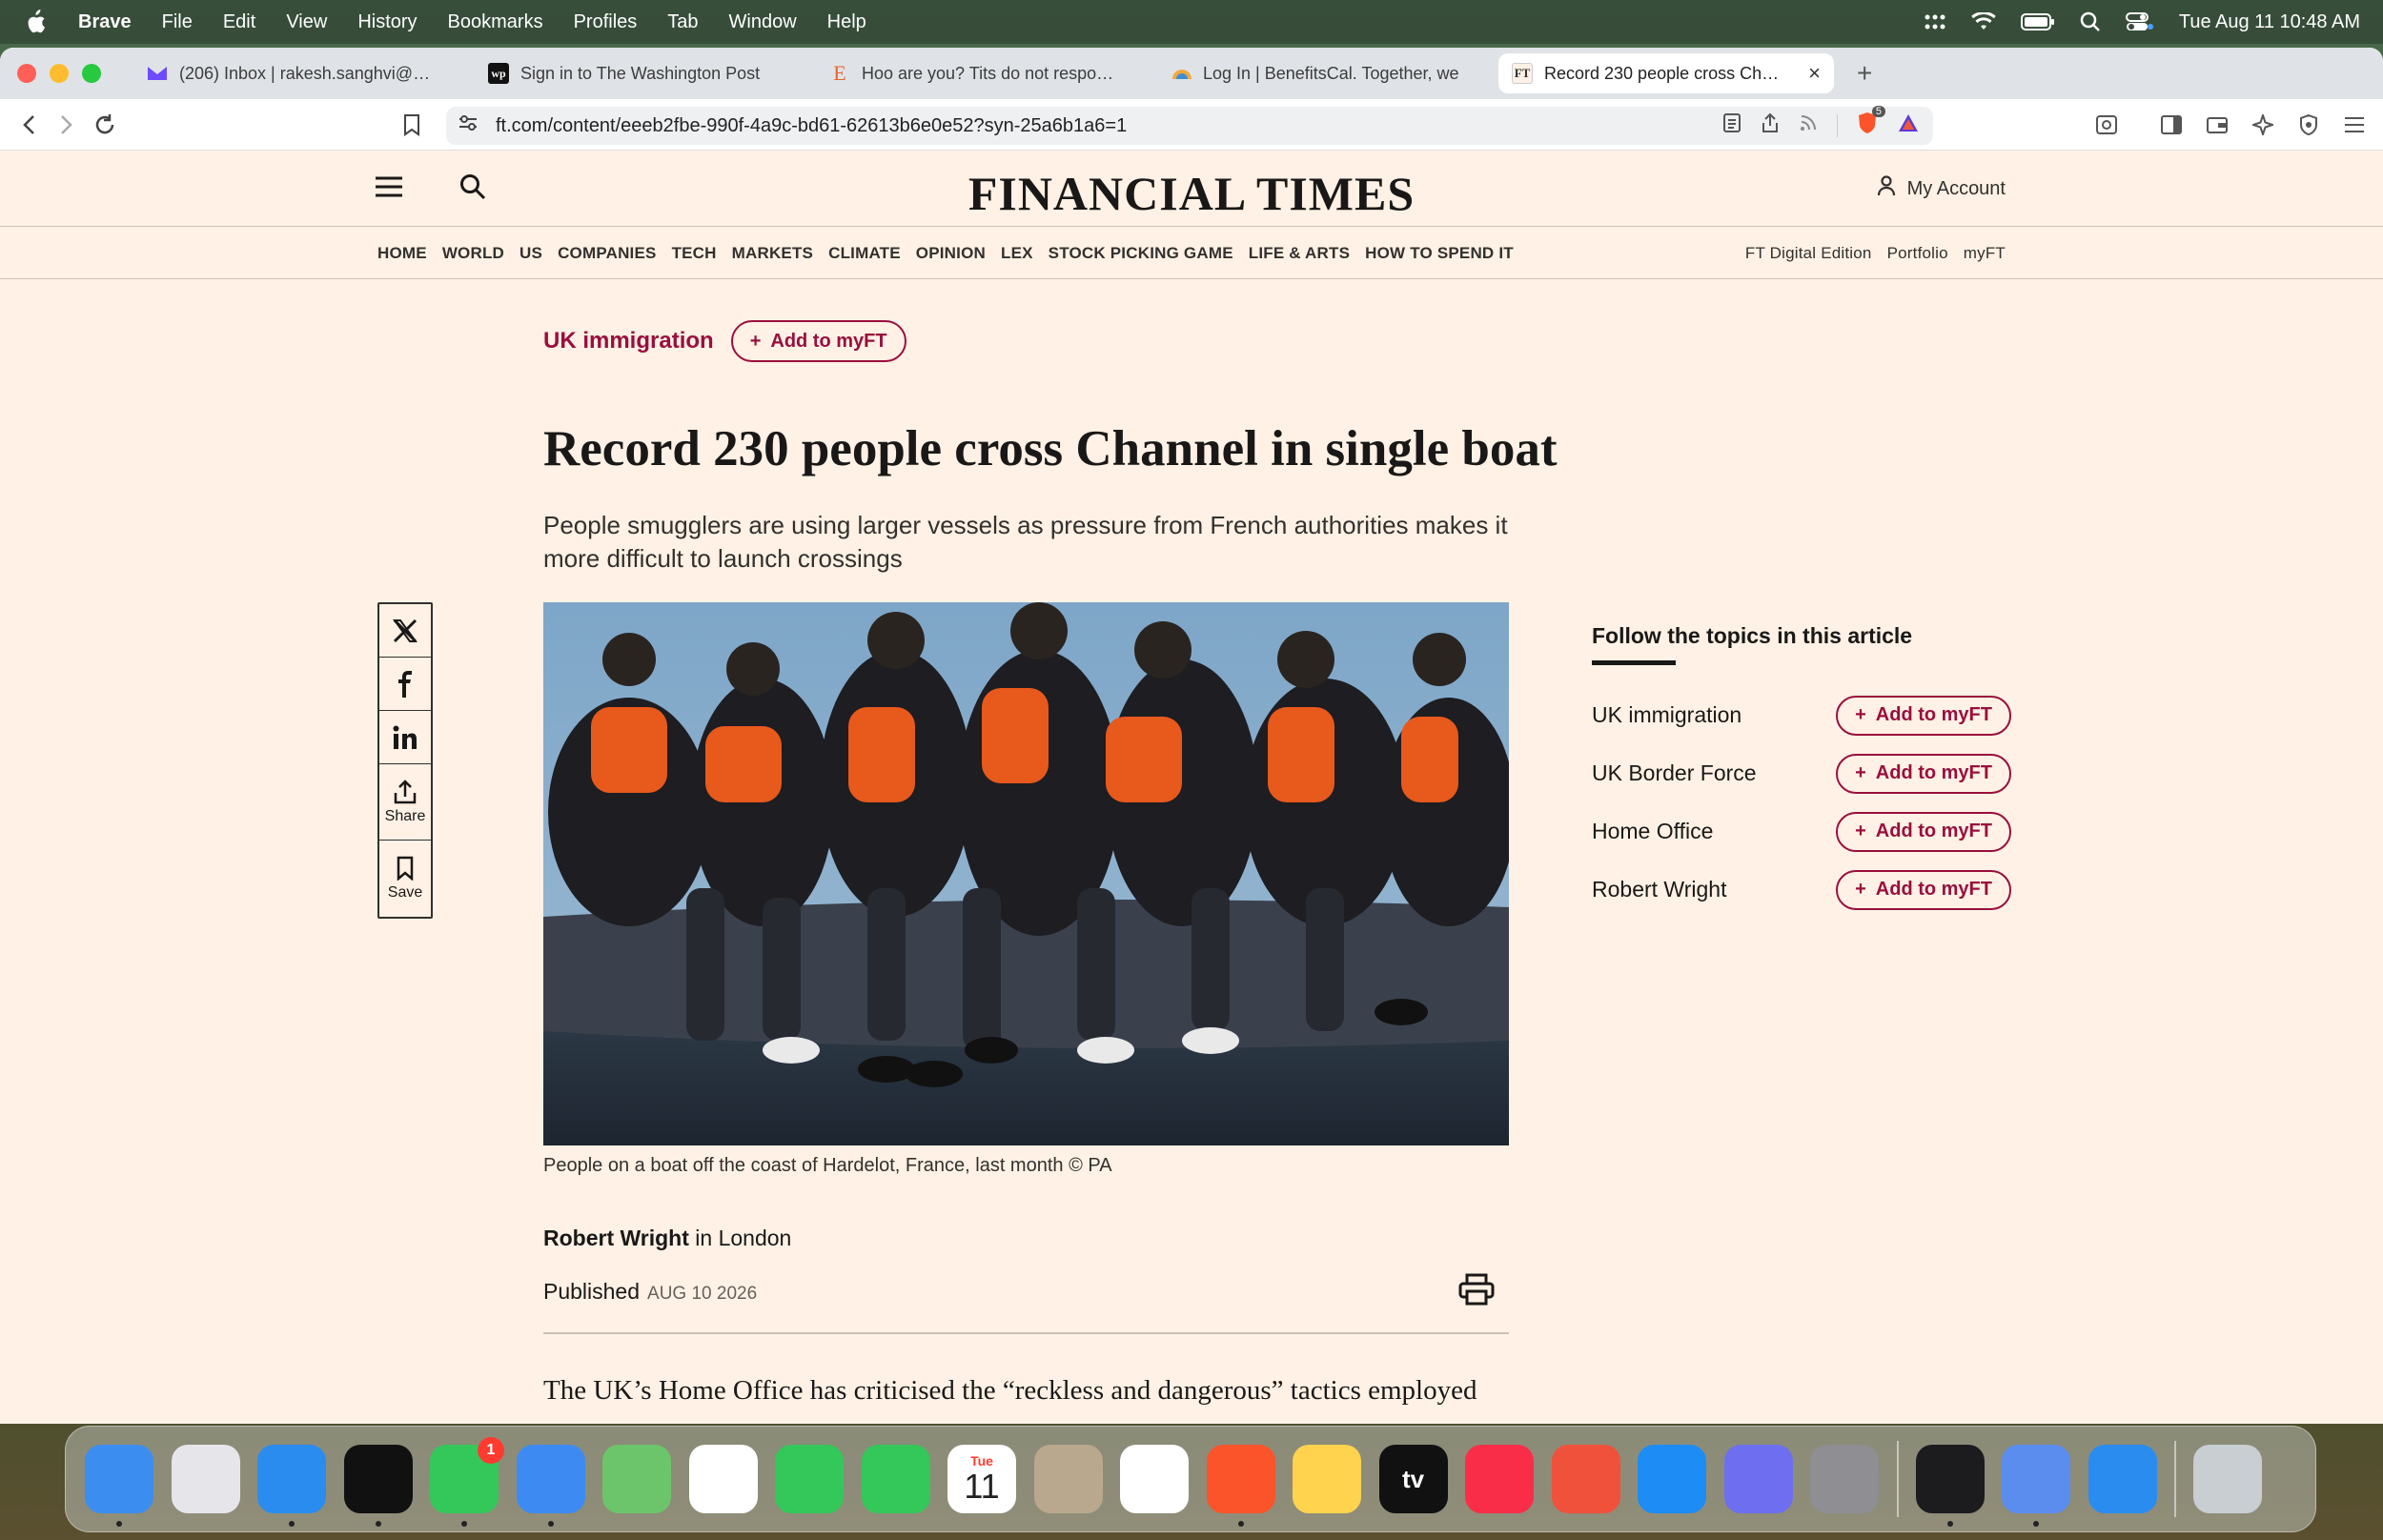 Image resolution: width=2383 pixels, height=1540 pixels. What do you see at coordinates (29, 125) in the screenshot?
I see `back-button` at bounding box center [29, 125].